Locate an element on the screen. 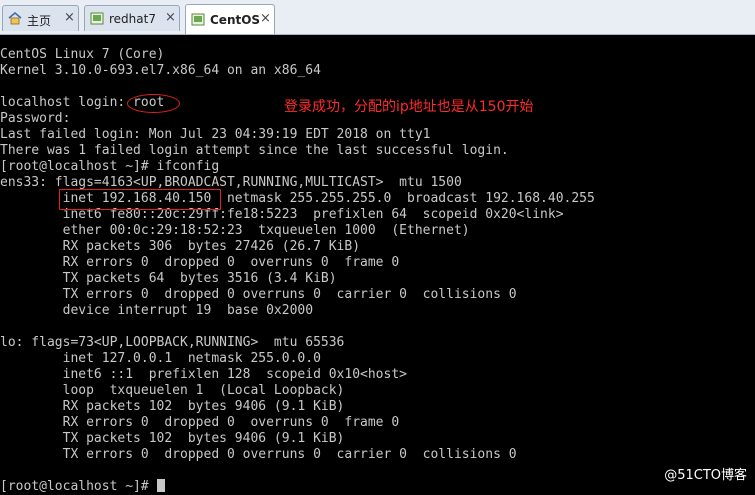  tab-centos: CentOS × is located at coordinates (230, 19).